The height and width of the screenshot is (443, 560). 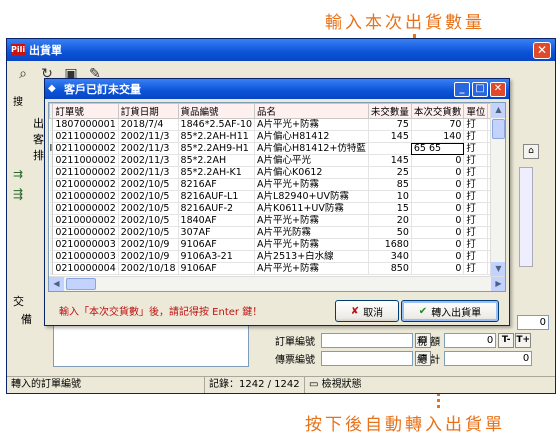 What do you see at coordinates (390, 232) in the screenshot?
I see `table-cell-pending: 50` at bounding box center [390, 232].